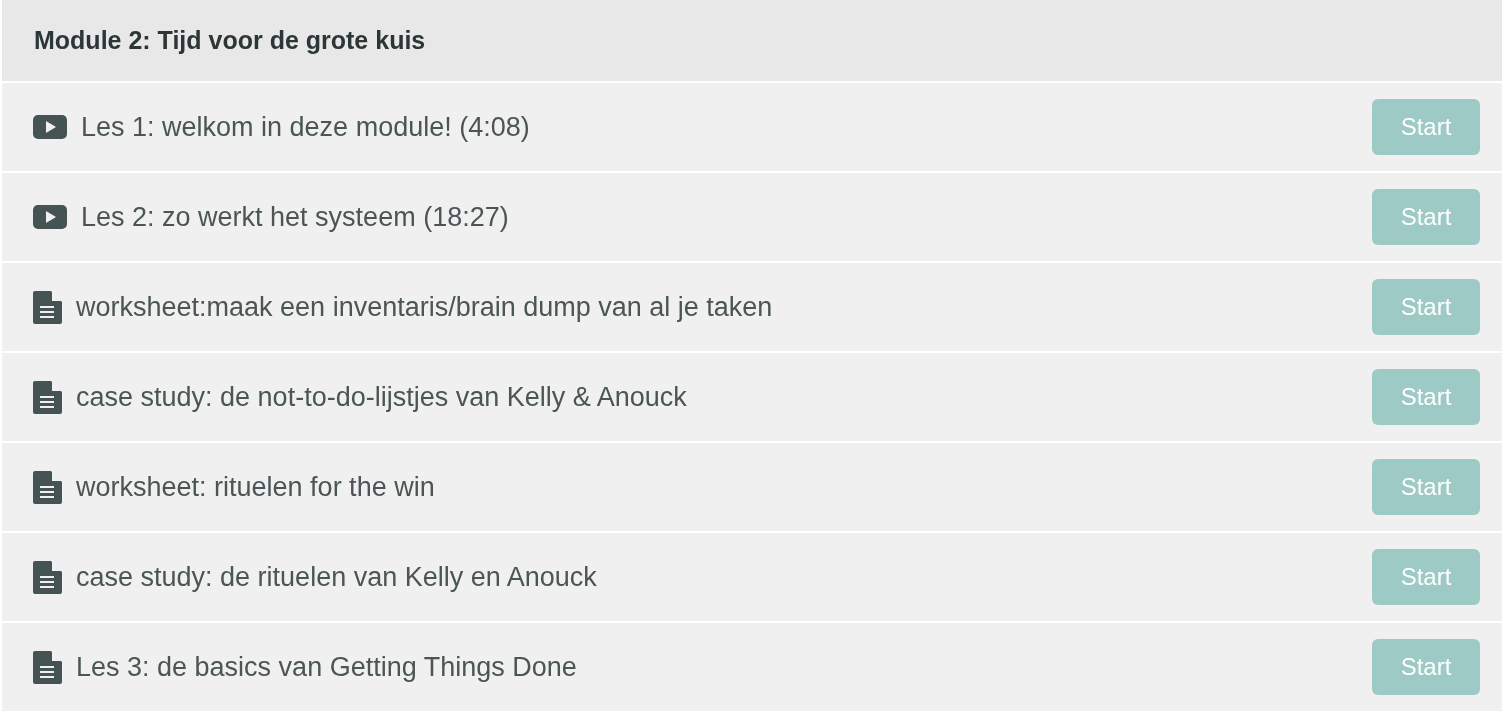 This screenshot has height=714, width=1502. Describe the element at coordinates (306, 127) in the screenshot. I see `lesson-title: Les 1: welkom in deze module! (4:08)` at that location.